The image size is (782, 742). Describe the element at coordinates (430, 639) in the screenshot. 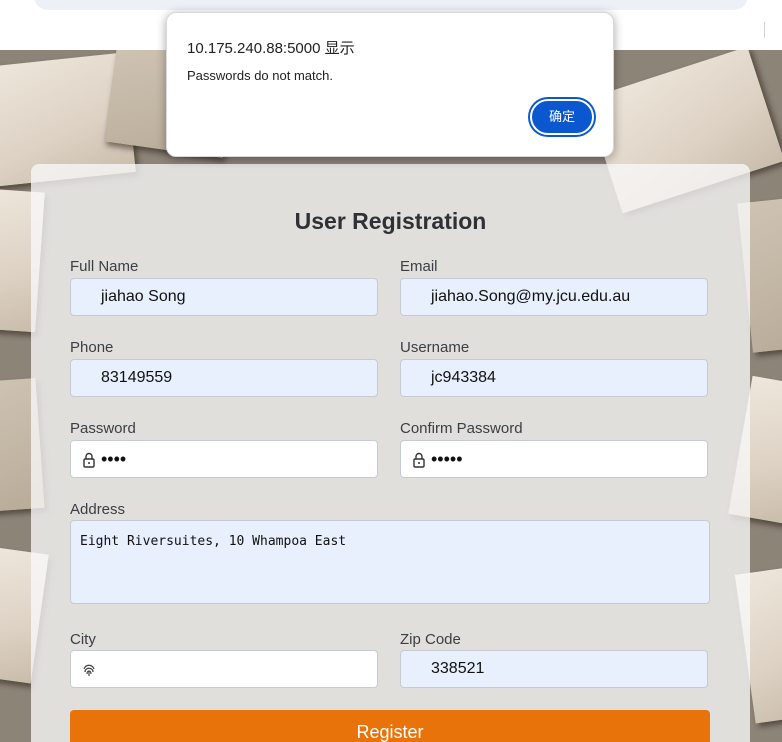

I see `zip-code-label: Zip Code` at that location.